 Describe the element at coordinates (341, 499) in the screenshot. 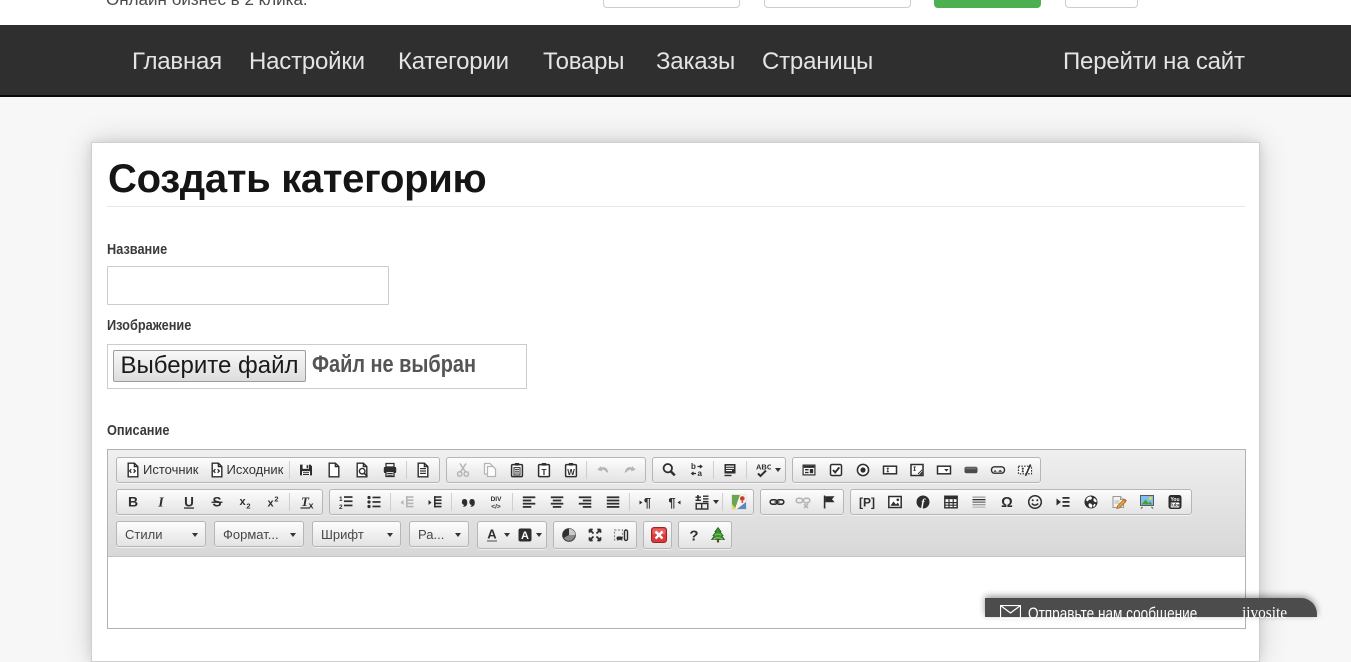

I see `svg-text: 1` at that location.